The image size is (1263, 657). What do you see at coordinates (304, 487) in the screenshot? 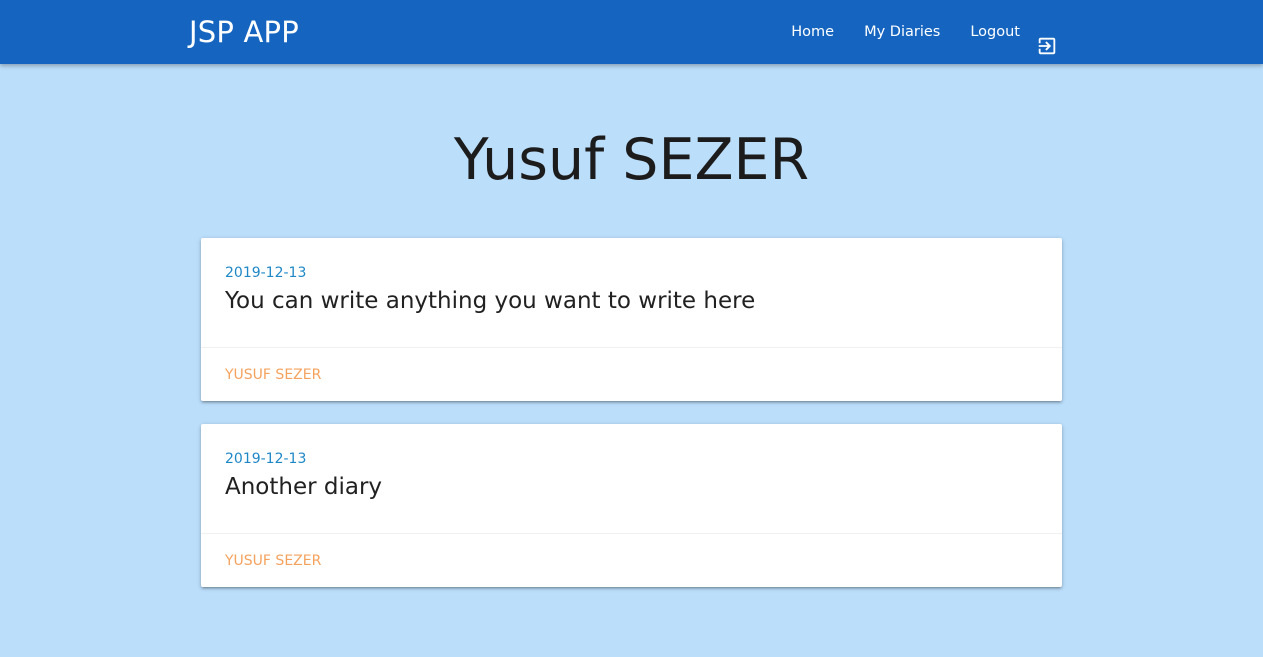
I see `diary-title: Another diary` at bounding box center [304, 487].